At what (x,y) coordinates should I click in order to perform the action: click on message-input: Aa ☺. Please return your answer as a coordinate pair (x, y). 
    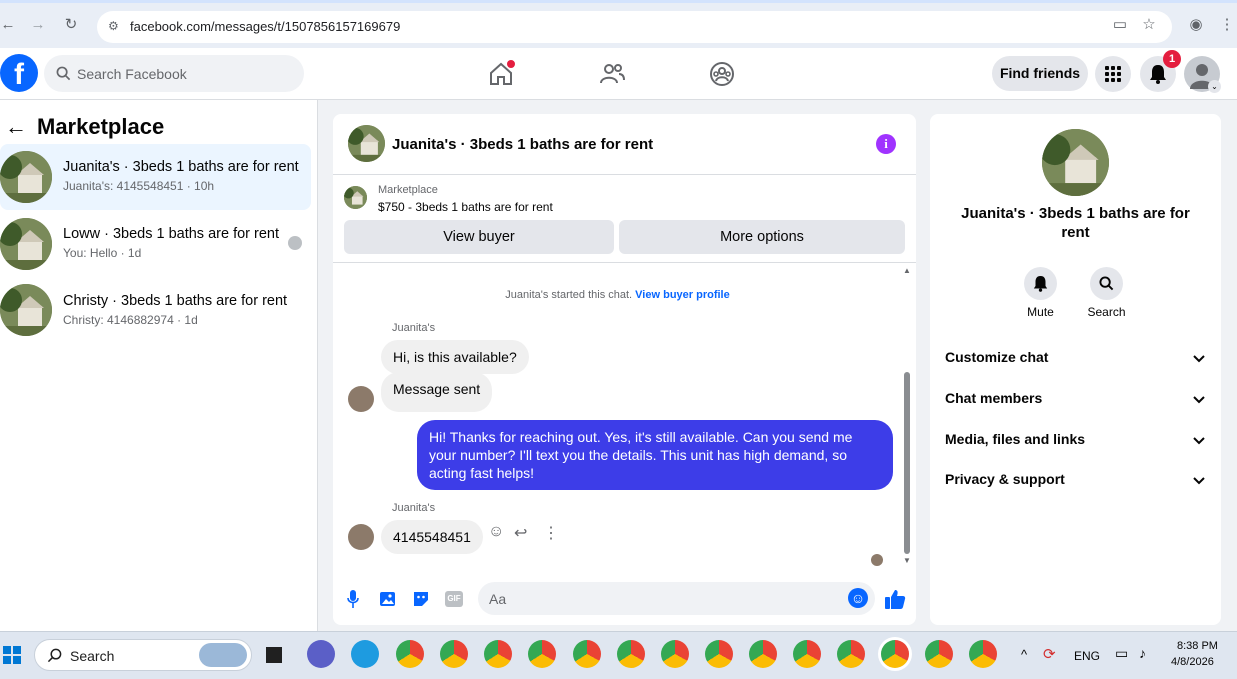
    Looking at the image, I should click on (676, 598).